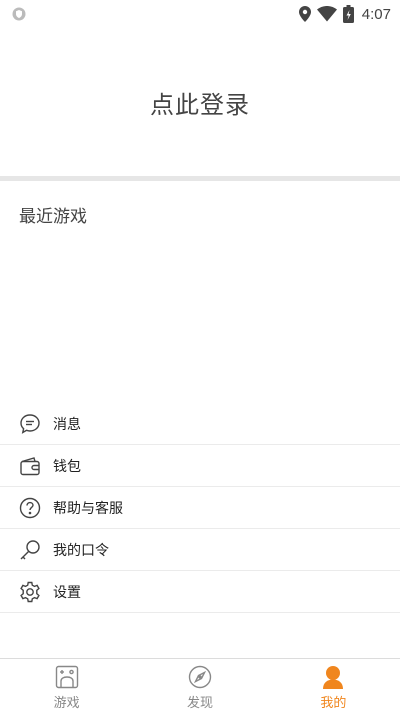 The image size is (400, 712). What do you see at coordinates (200, 677) in the screenshot?
I see `compass-icon` at bounding box center [200, 677].